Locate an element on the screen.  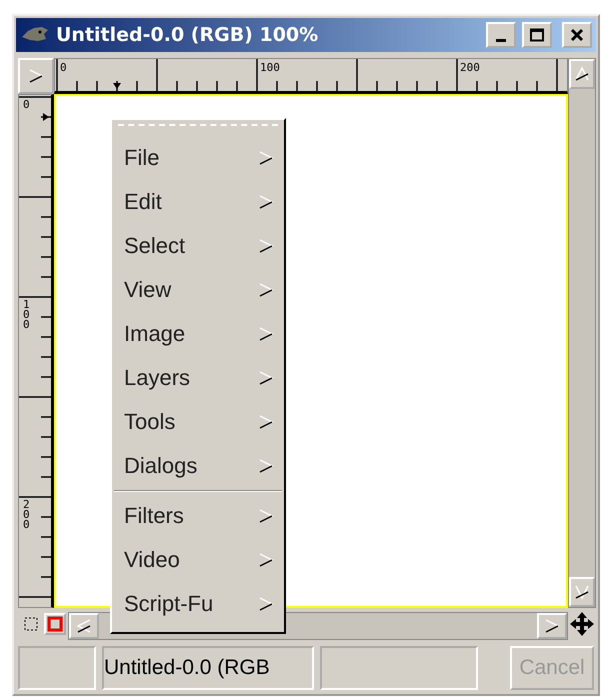
maximize-icon is located at coordinates (537, 35).